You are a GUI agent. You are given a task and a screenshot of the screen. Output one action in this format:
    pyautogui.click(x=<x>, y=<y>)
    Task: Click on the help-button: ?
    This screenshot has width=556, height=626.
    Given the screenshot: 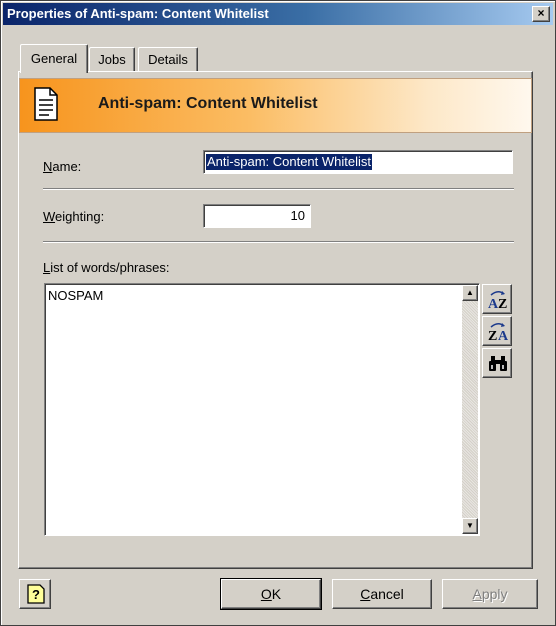 What is the action you would take?
    pyautogui.click(x=35, y=594)
    